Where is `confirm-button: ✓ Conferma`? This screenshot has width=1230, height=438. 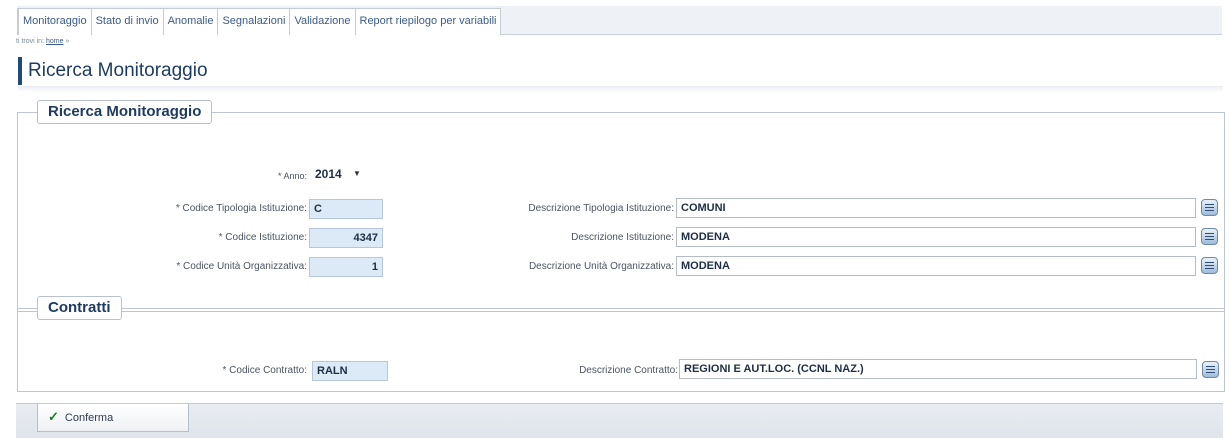
confirm-button: ✓ Conferma is located at coordinates (113, 418).